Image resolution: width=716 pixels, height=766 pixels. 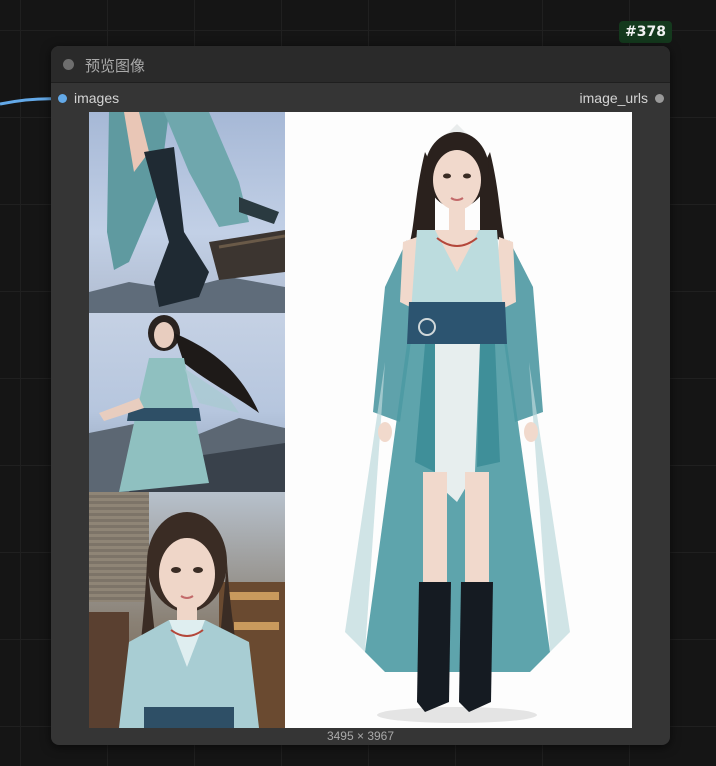 What do you see at coordinates (97, 98) in the screenshot?
I see `input-slot-label: images` at bounding box center [97, 98].